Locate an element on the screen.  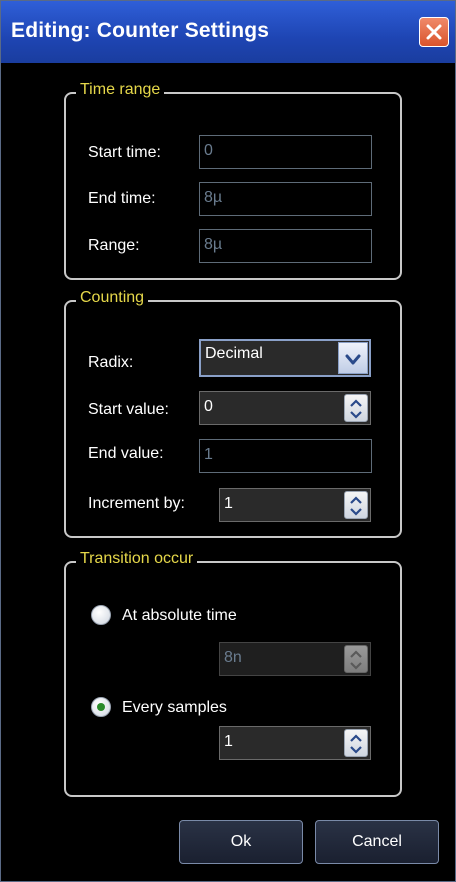
absolute-time-stepper is located at coordinates (356, 659).